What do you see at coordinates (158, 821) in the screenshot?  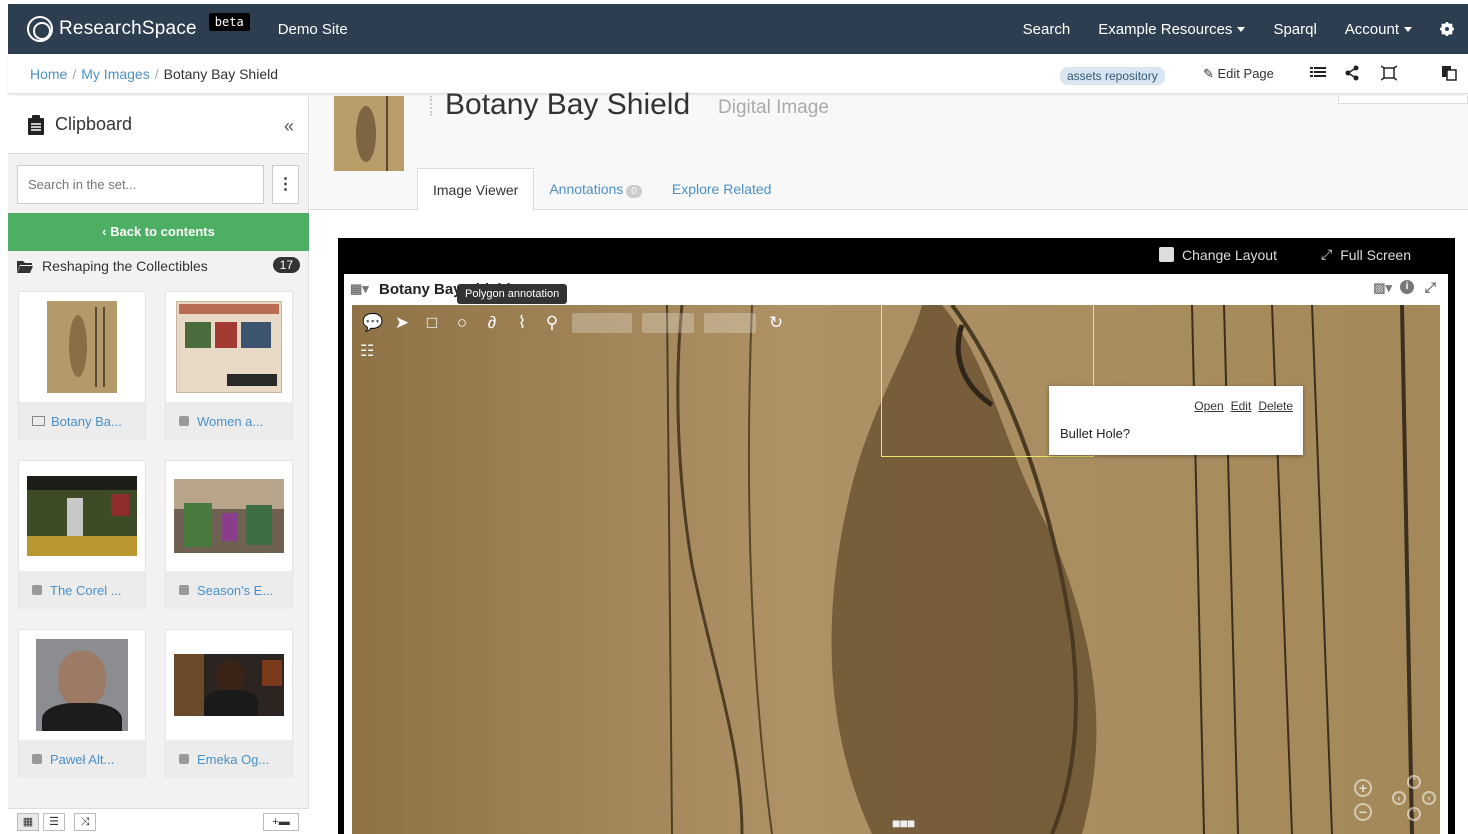 I see `clipboard-footer: ▦ ☰ ⤨ +▬` at bounding box center [158, 821].